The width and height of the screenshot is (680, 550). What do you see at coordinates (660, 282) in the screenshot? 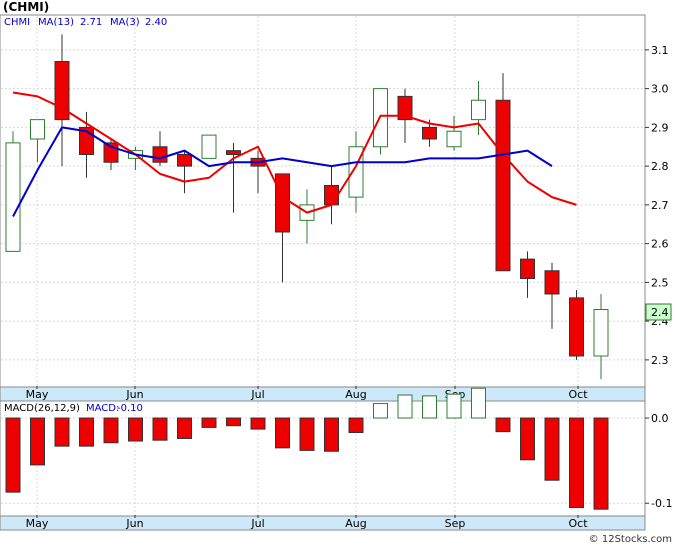
I see `price-ytick-label: 2.5` at bounding box center [660, 282].